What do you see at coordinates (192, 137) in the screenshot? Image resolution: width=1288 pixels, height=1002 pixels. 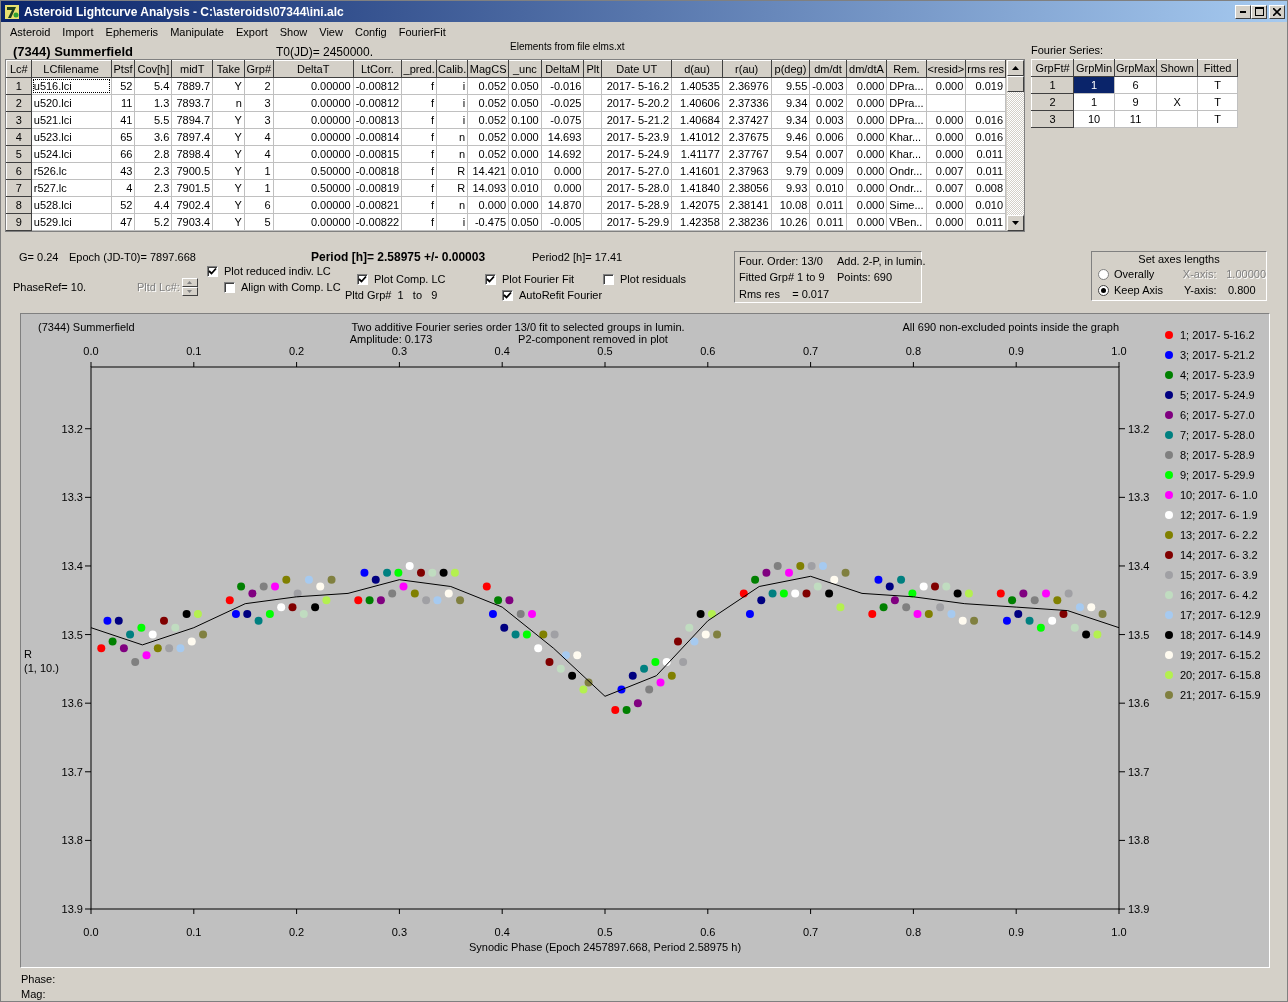 I see `table-cell: 7897.4` at bounding box center [192, 137].